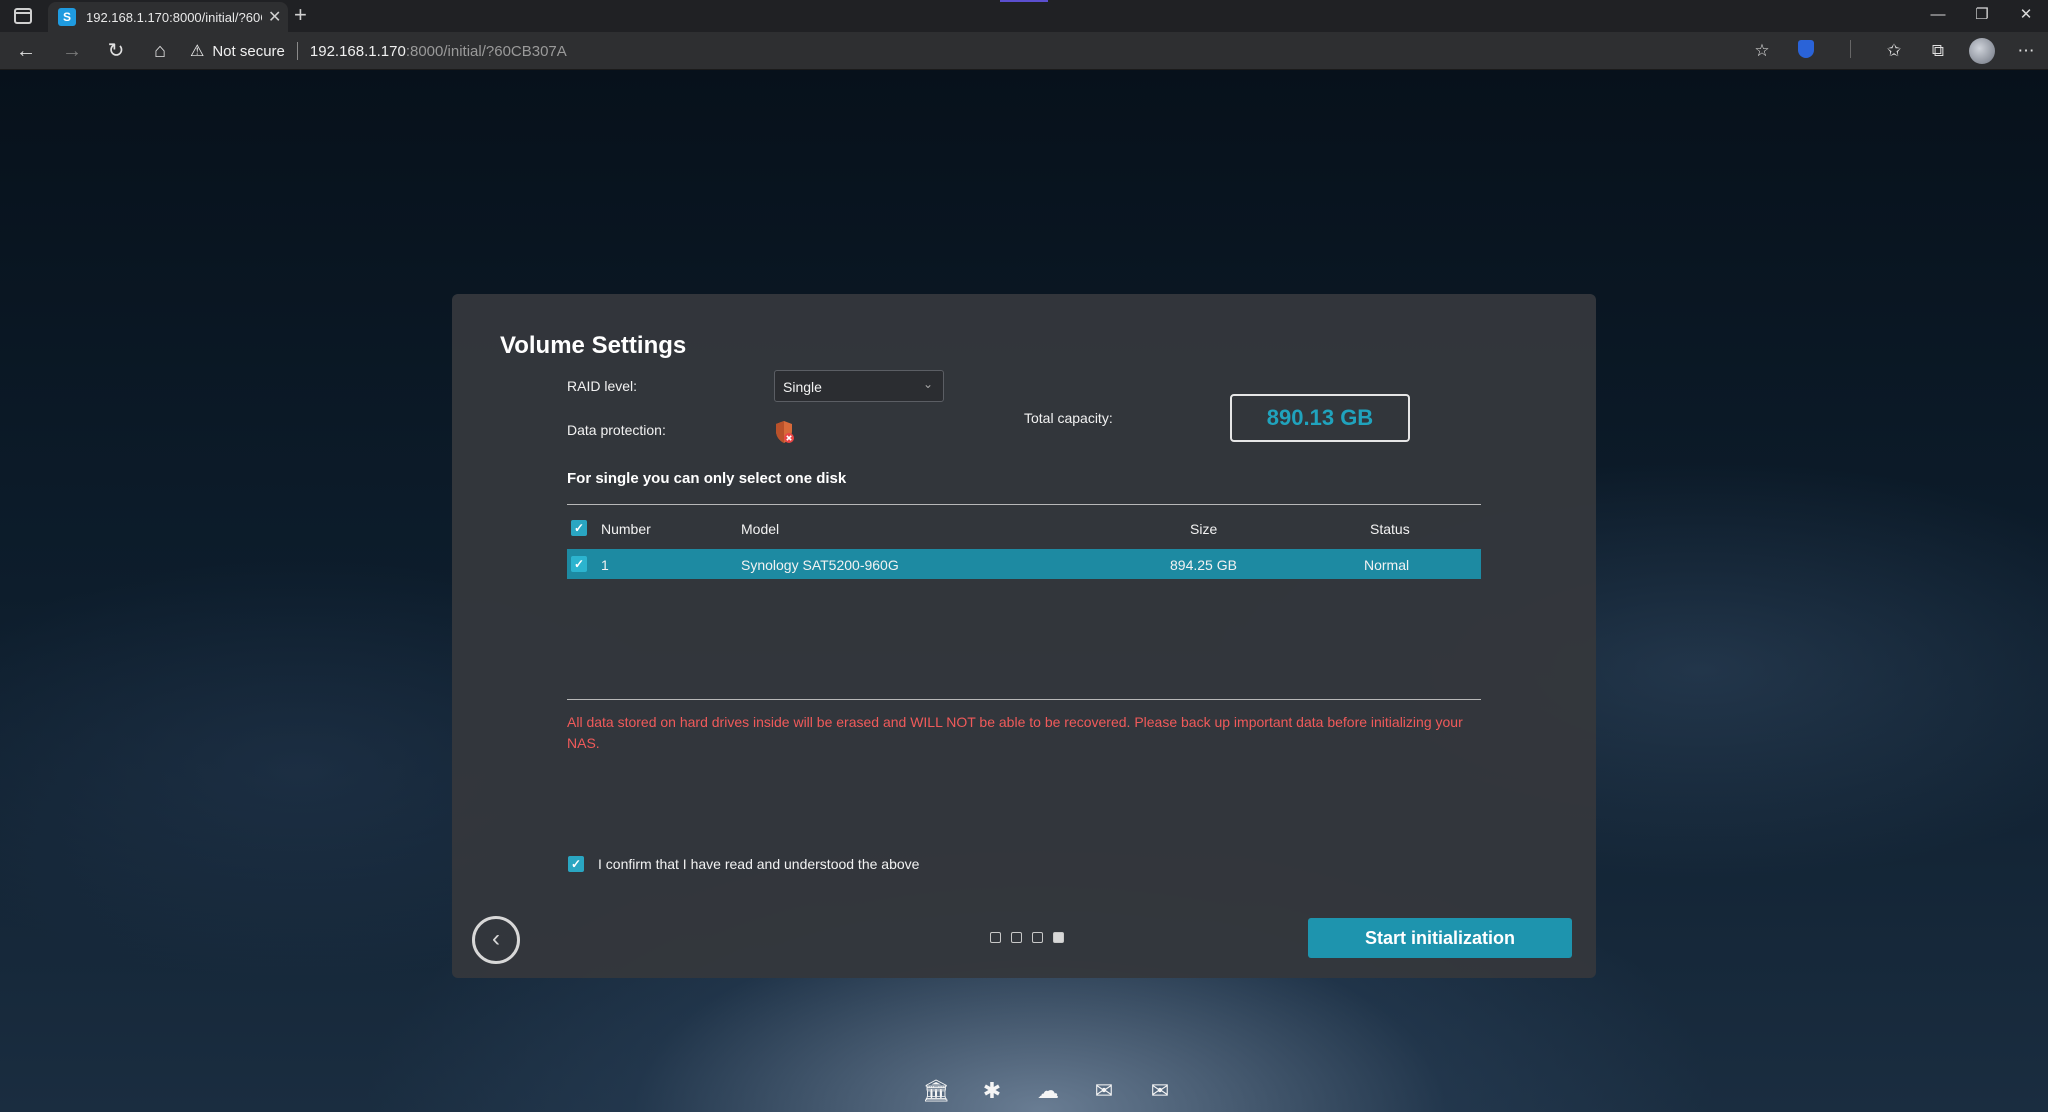  I want to click on browser-tab: S 192.168.1.170:8000/initial/?60CB307A ✕, so click(168, 17).